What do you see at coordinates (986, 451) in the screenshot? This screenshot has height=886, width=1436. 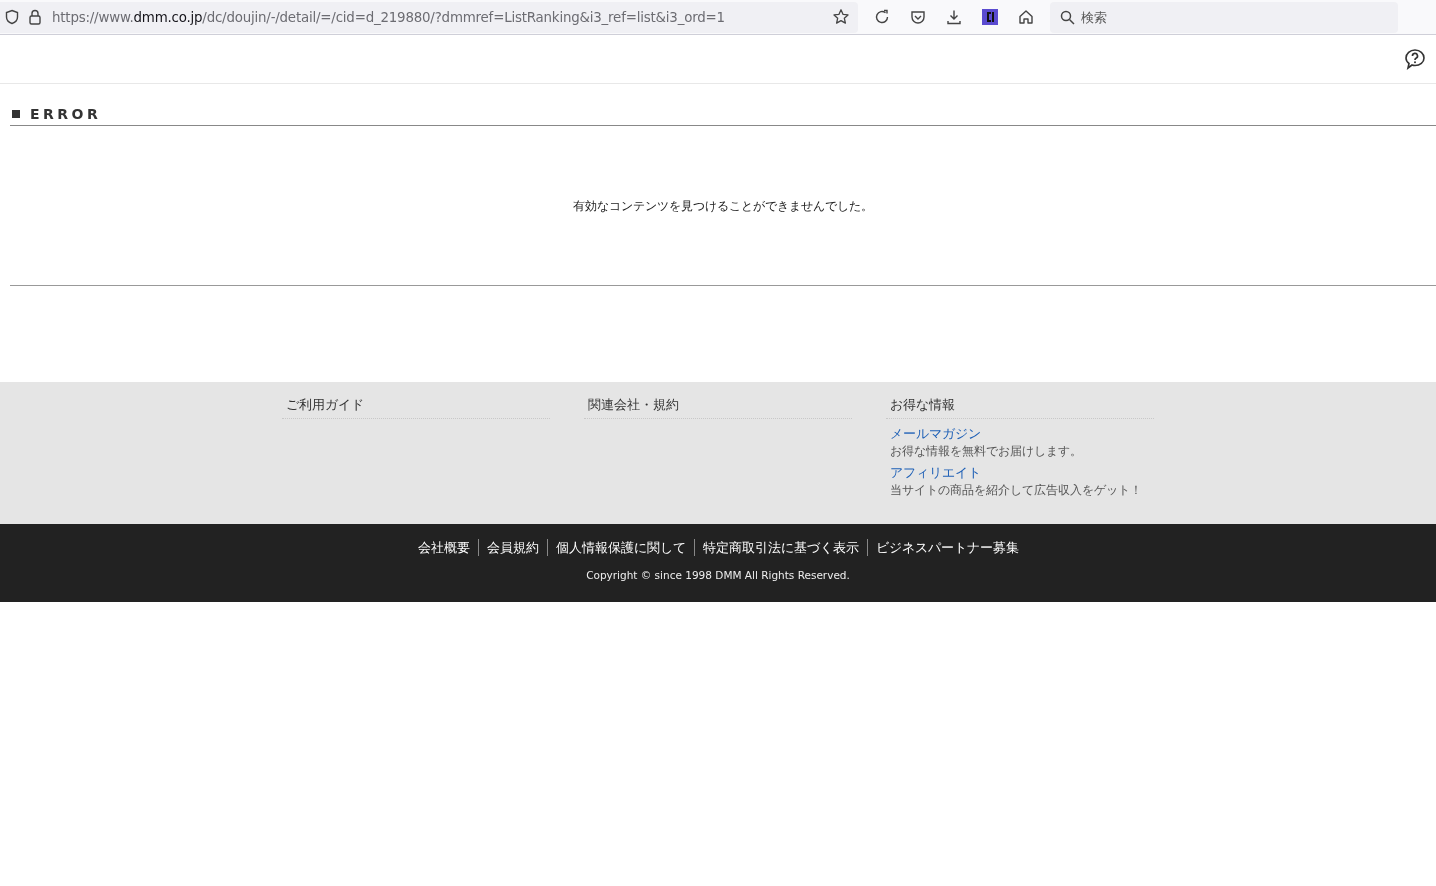 I see `link-description: お得な情報を無料でお届けします。` at bounding box center [986, 451].